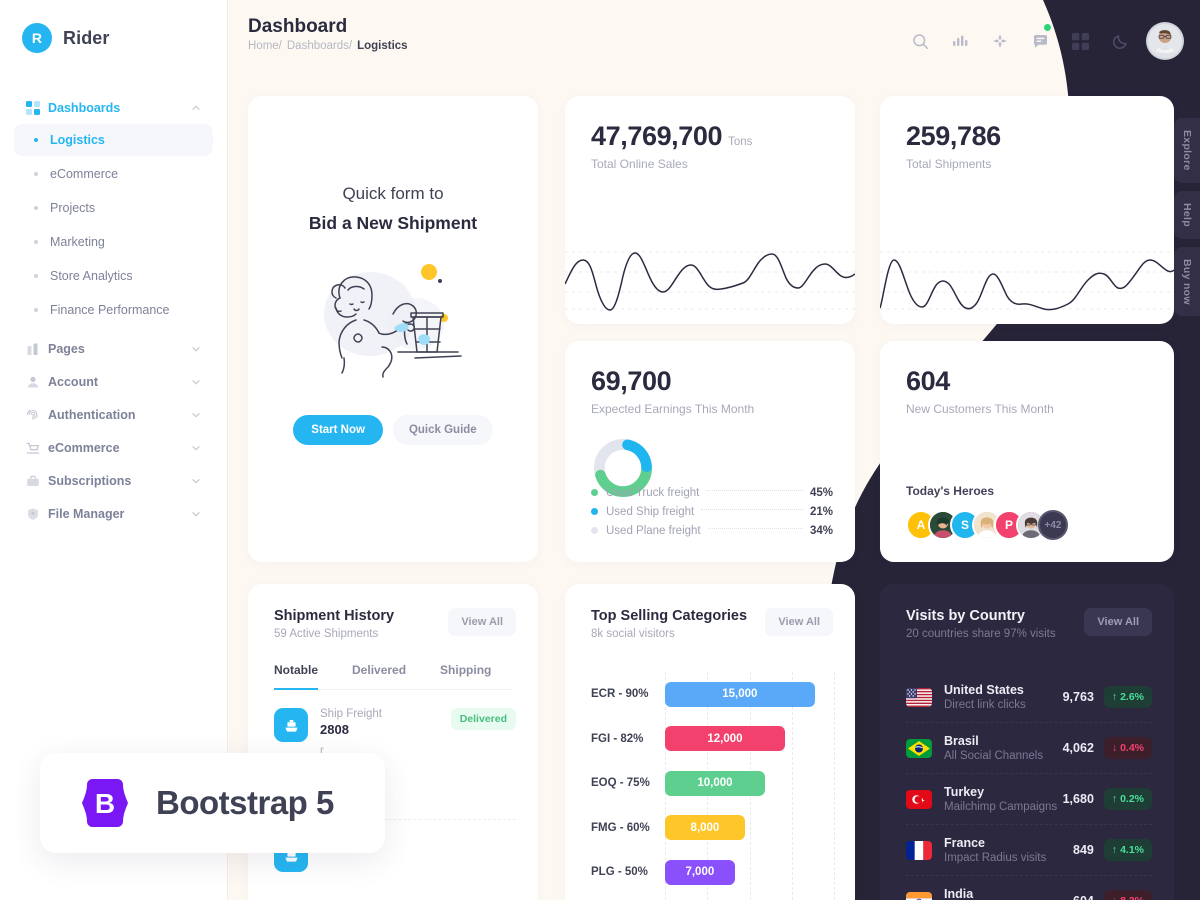  What do you see at coordinates (393, 319) in the screenshot?
I see `quick-form-illustration` at bounding box center [393, 319].